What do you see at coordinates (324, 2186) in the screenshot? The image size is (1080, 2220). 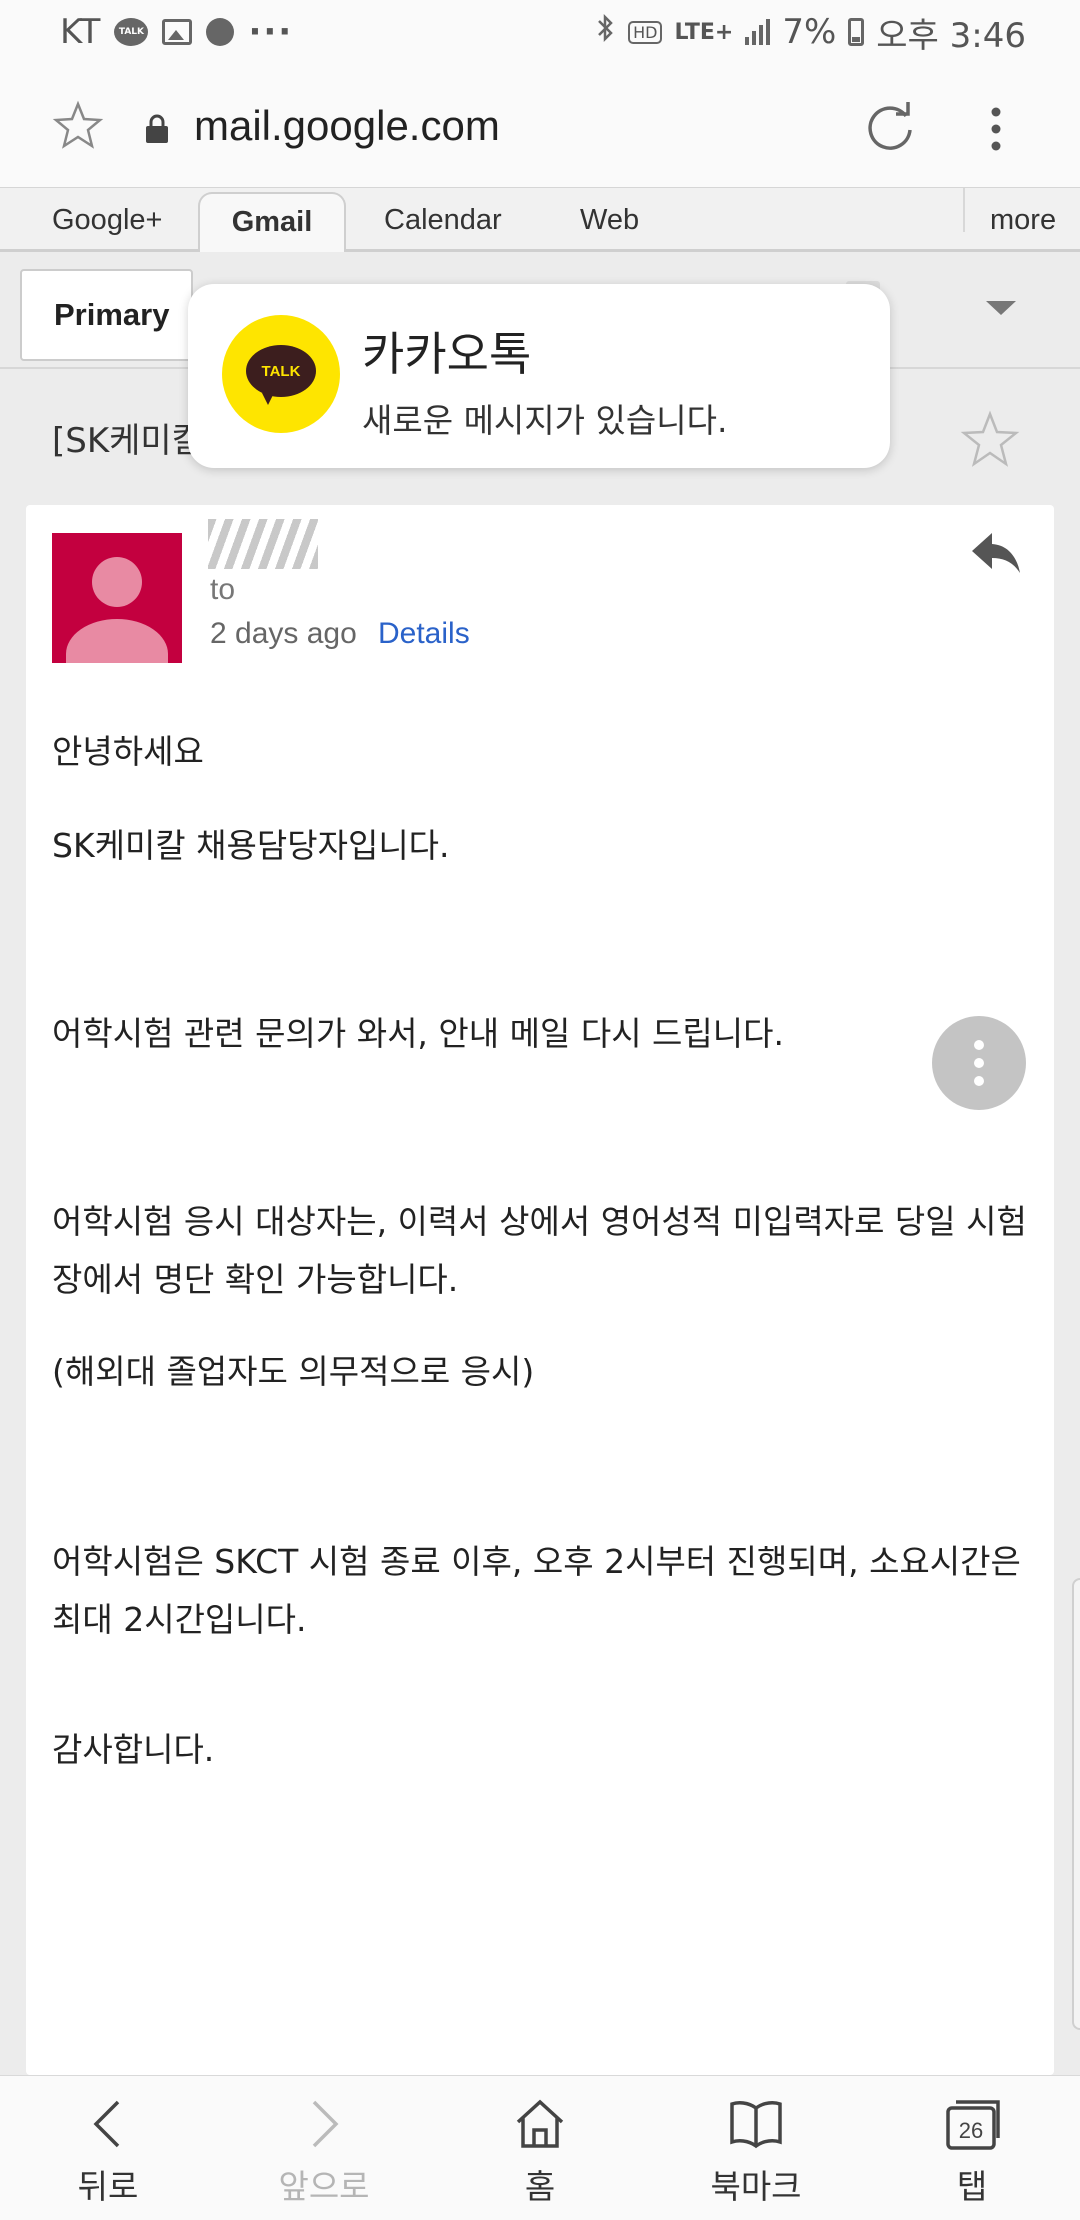 I see `forward-label: 앞으로` at bounding box center [324, 2186].